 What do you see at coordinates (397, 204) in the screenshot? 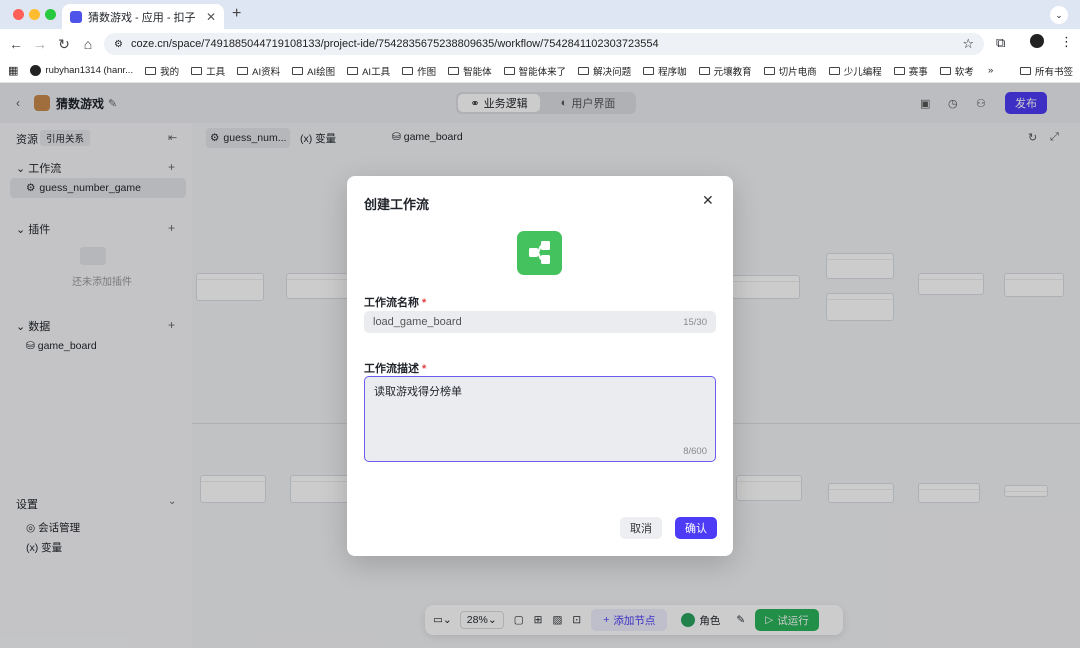
I see `dialog-title: 创建工作流` at bounding box center [397, 204].